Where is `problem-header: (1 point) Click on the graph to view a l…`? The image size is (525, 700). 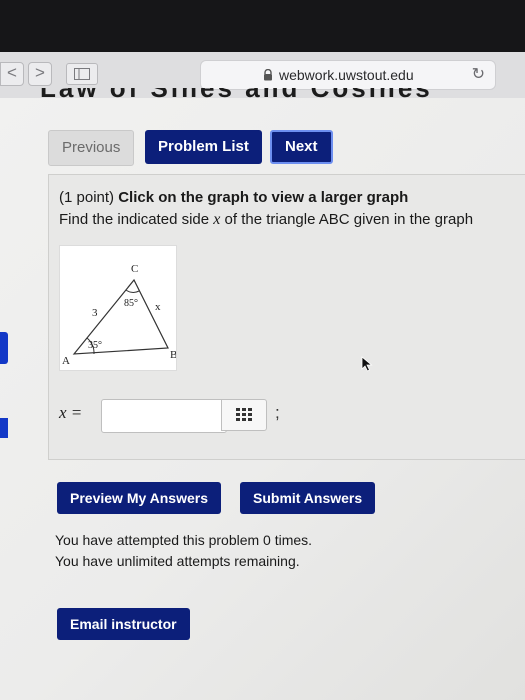
problem-header: (1 point) Click on the graph to view a l… is located at coordinates (233, 197).